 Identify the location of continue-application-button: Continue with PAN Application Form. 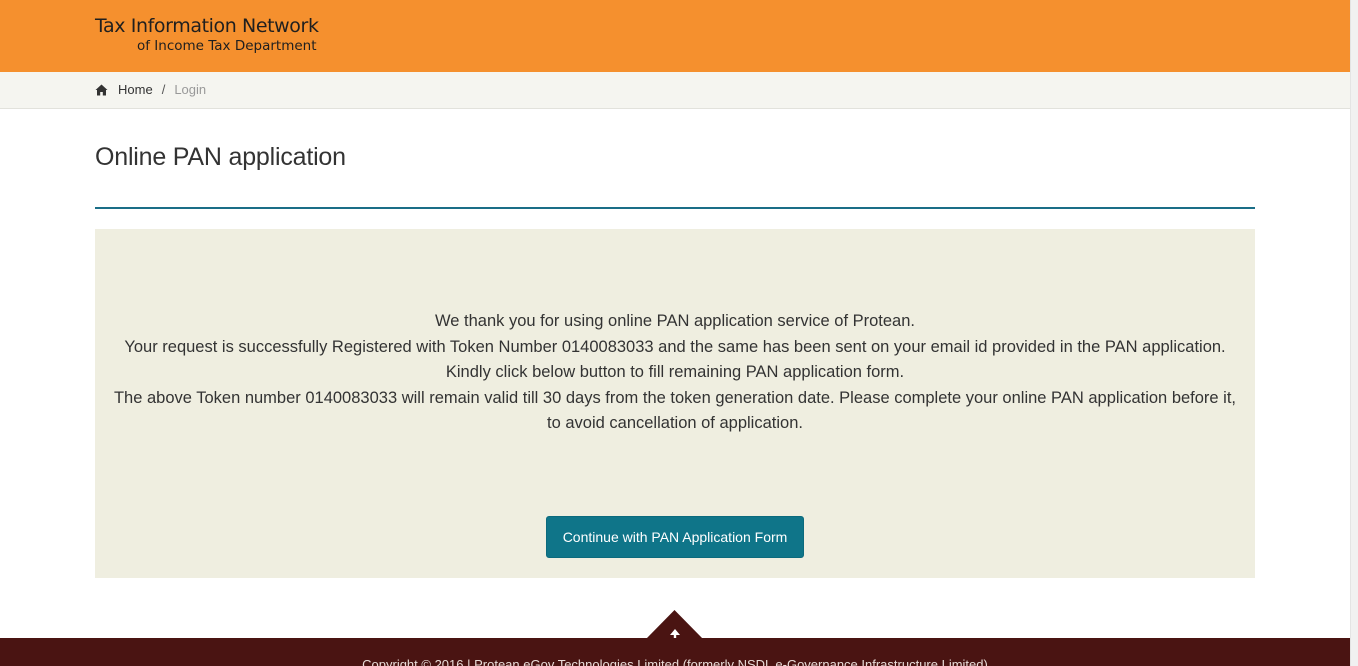
(675, 537).